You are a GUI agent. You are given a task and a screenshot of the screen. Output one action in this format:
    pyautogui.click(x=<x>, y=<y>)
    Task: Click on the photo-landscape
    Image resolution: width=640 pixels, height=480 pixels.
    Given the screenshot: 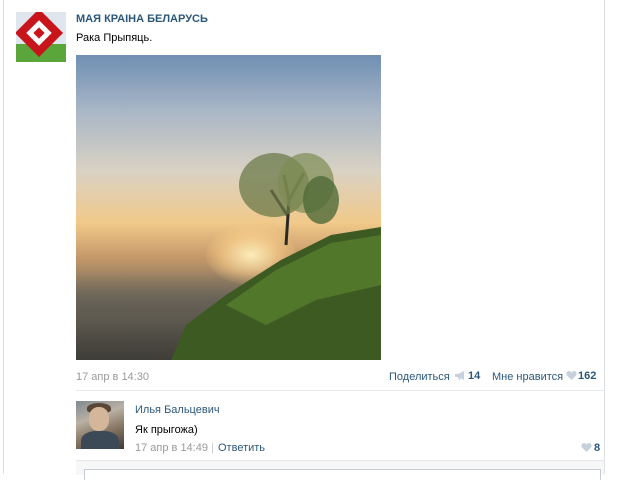 What is the action you would take?
    pyautogui.click(x=276, y=256)
    